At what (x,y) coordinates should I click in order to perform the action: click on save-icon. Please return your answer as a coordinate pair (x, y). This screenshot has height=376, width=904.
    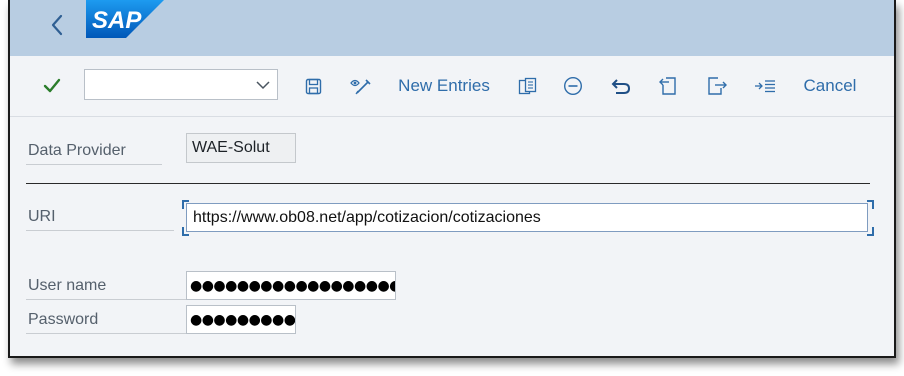
    Looking at the image, I should click on (313, 86).